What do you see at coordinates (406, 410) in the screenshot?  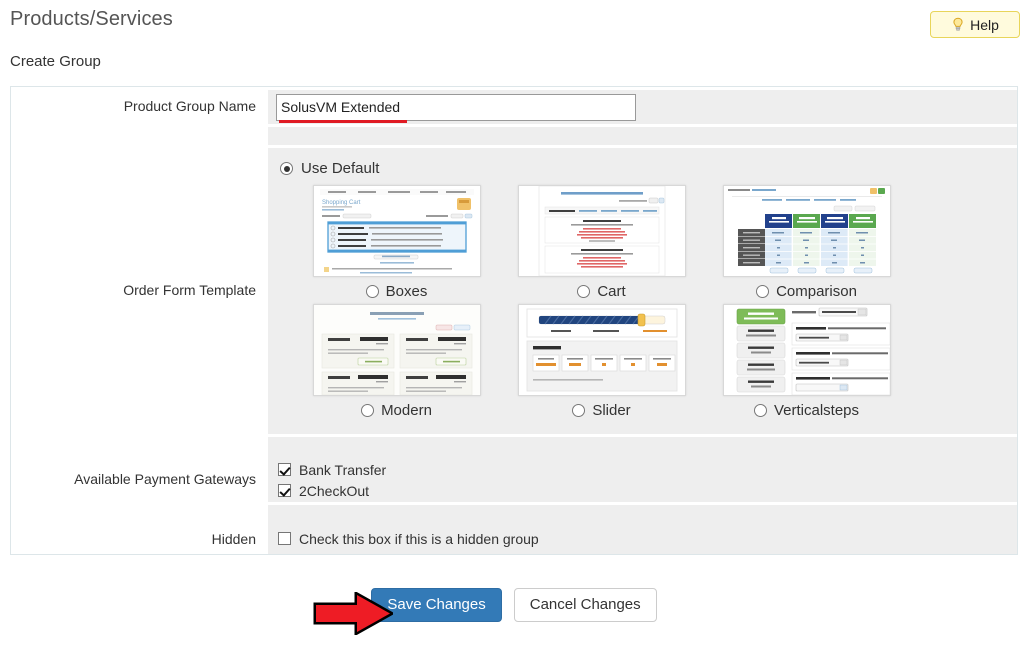 I see `template-label-modern: Modern` at bounding box center [406, 410].